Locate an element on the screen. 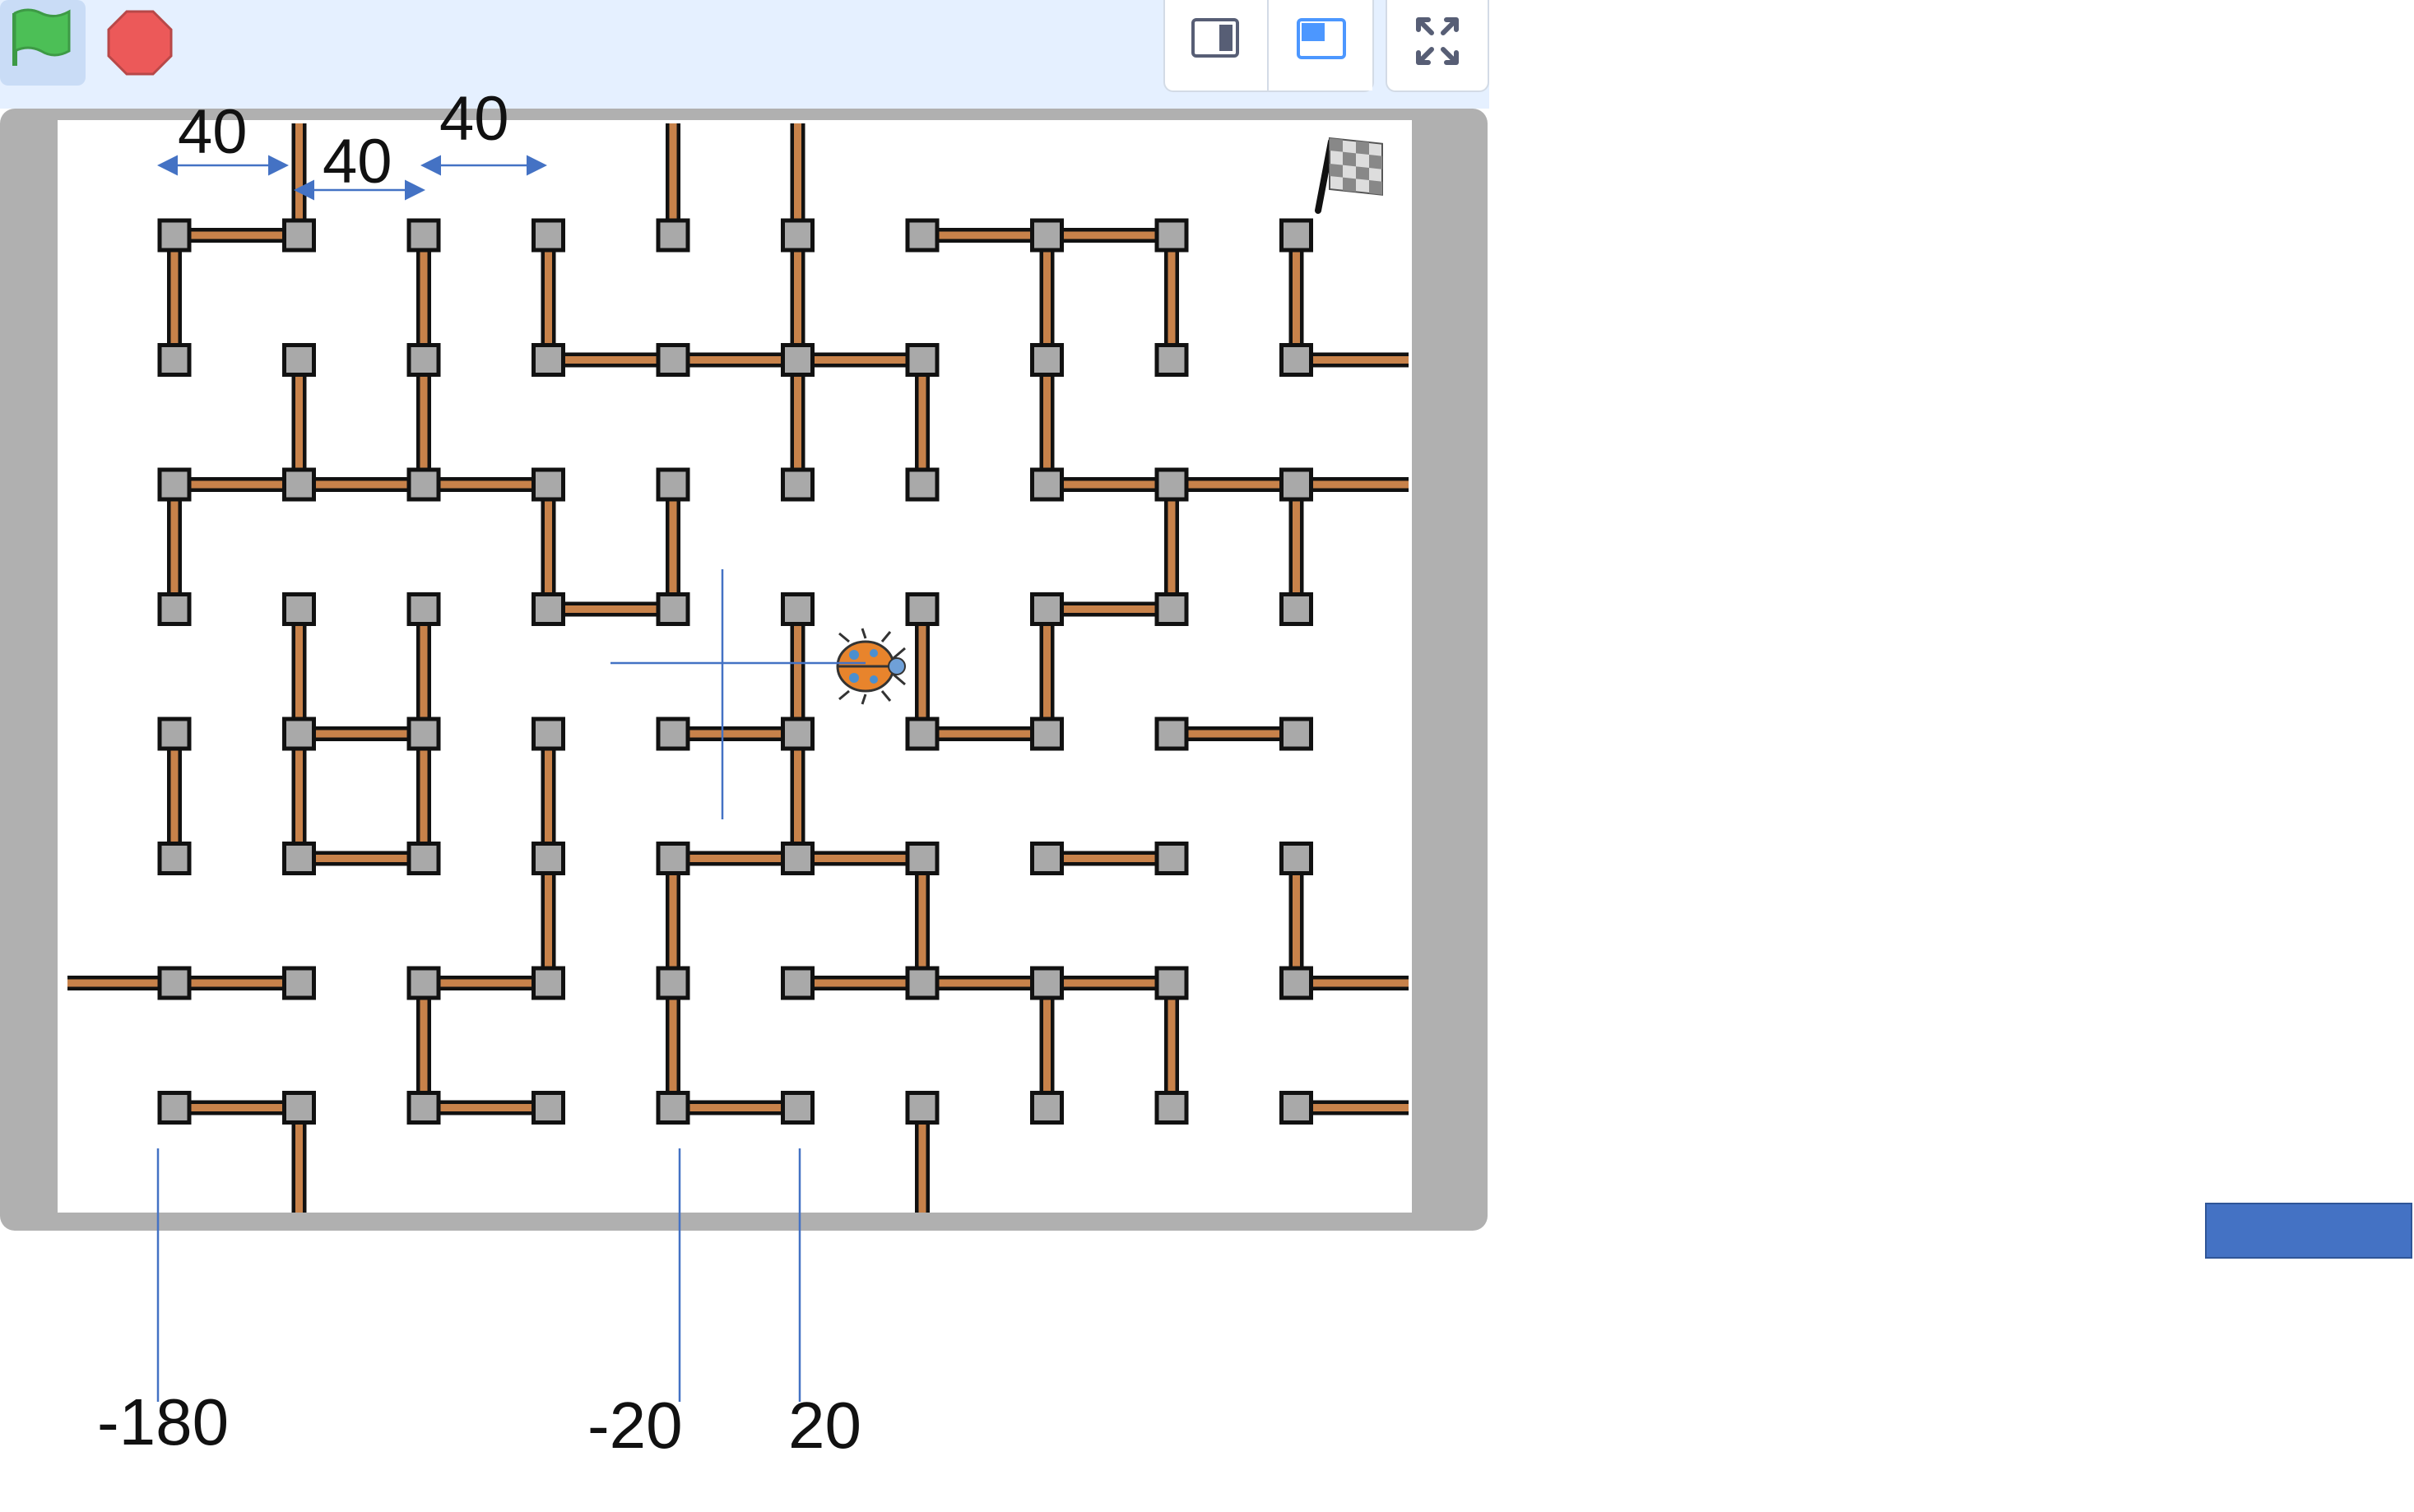 Image resolution: width=2414 pixels, height=1512 pixels. stage-toolbar is located at coordinates (744, 54).